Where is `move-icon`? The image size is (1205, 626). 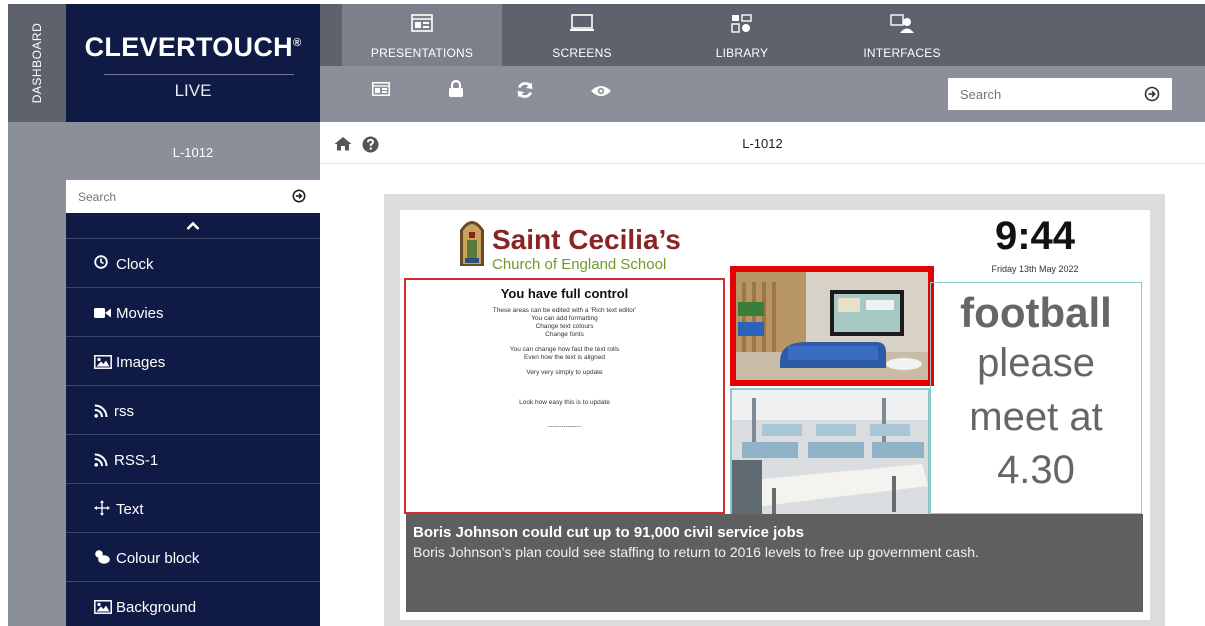 move-icon is located at coordinates (102, 510).